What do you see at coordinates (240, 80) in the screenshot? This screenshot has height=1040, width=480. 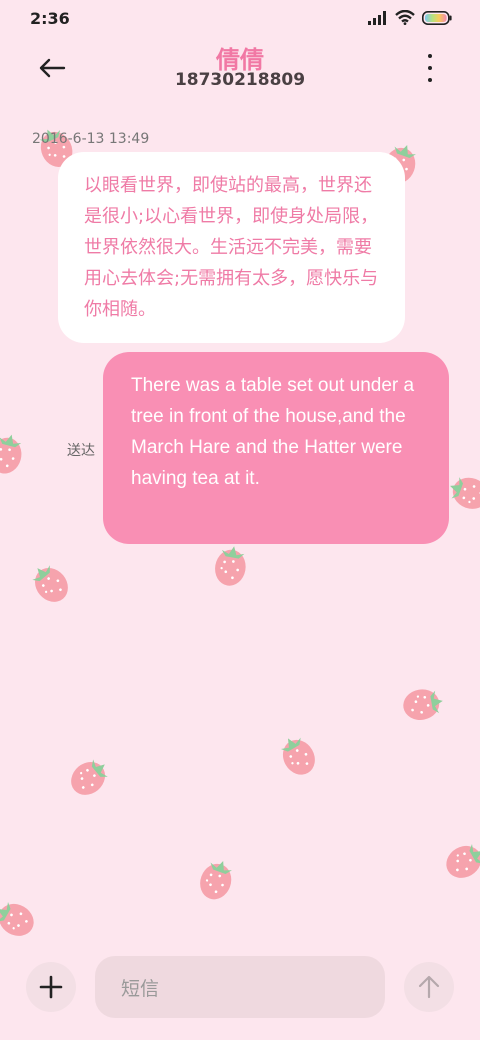 I see `contact-number: 18730218809` at bounding box center [240, 80].